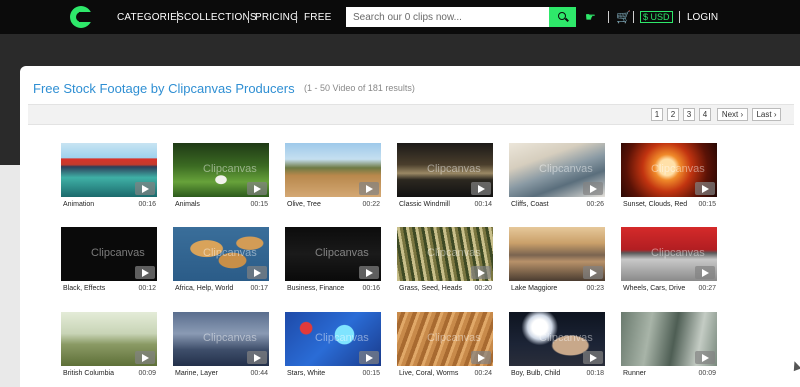 This screenshot has width=800, height=387. What do you see at coordinates (333, 260) in the screenshot?
I see `clip-card: Clipcanvas Business, Finance 00:16` at bounding box center [333, 260].